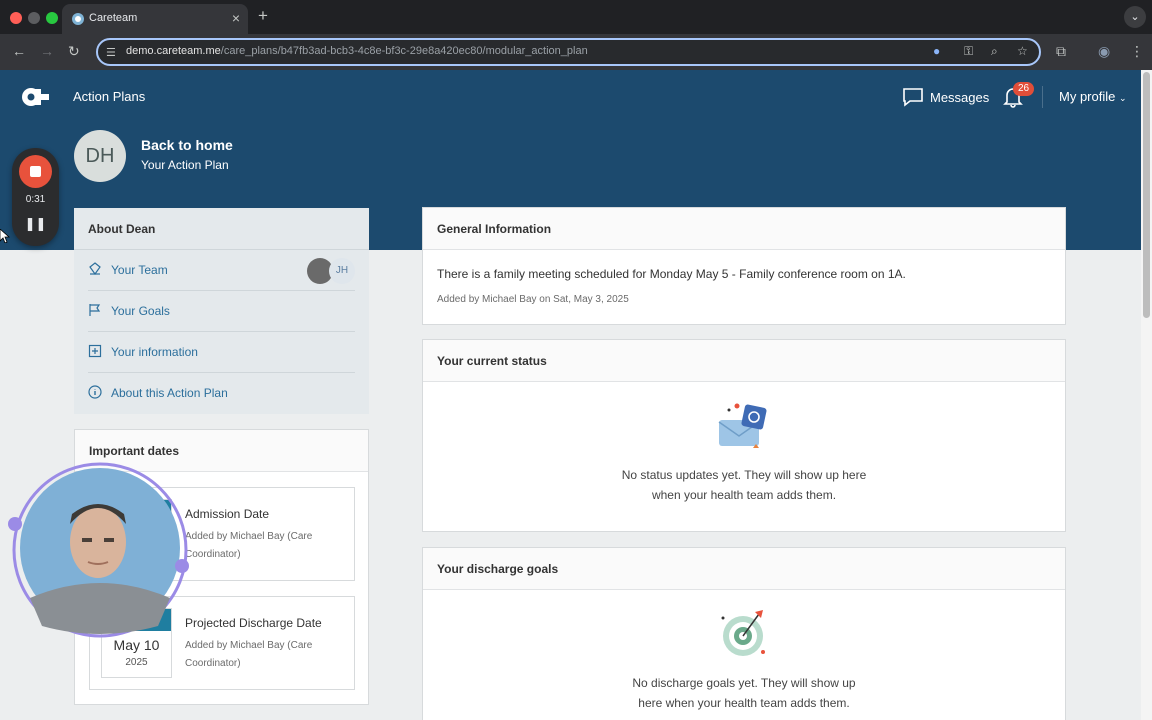 The height and width of the screenshot is (720, 1152). What do you see at coordinates (95, 392) in the screenshot?
I see `info-icon` at bounding box center [95, 392].